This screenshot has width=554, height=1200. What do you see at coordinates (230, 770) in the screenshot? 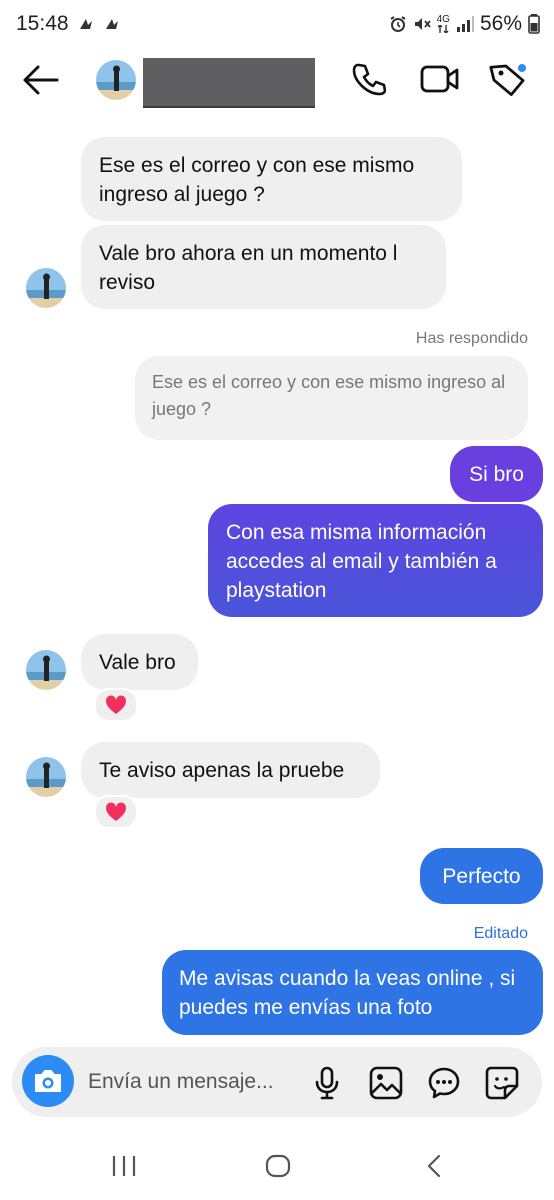
I see `incoming-message: Te aviso apenas la pruebe` at bounding box center [230, 770].